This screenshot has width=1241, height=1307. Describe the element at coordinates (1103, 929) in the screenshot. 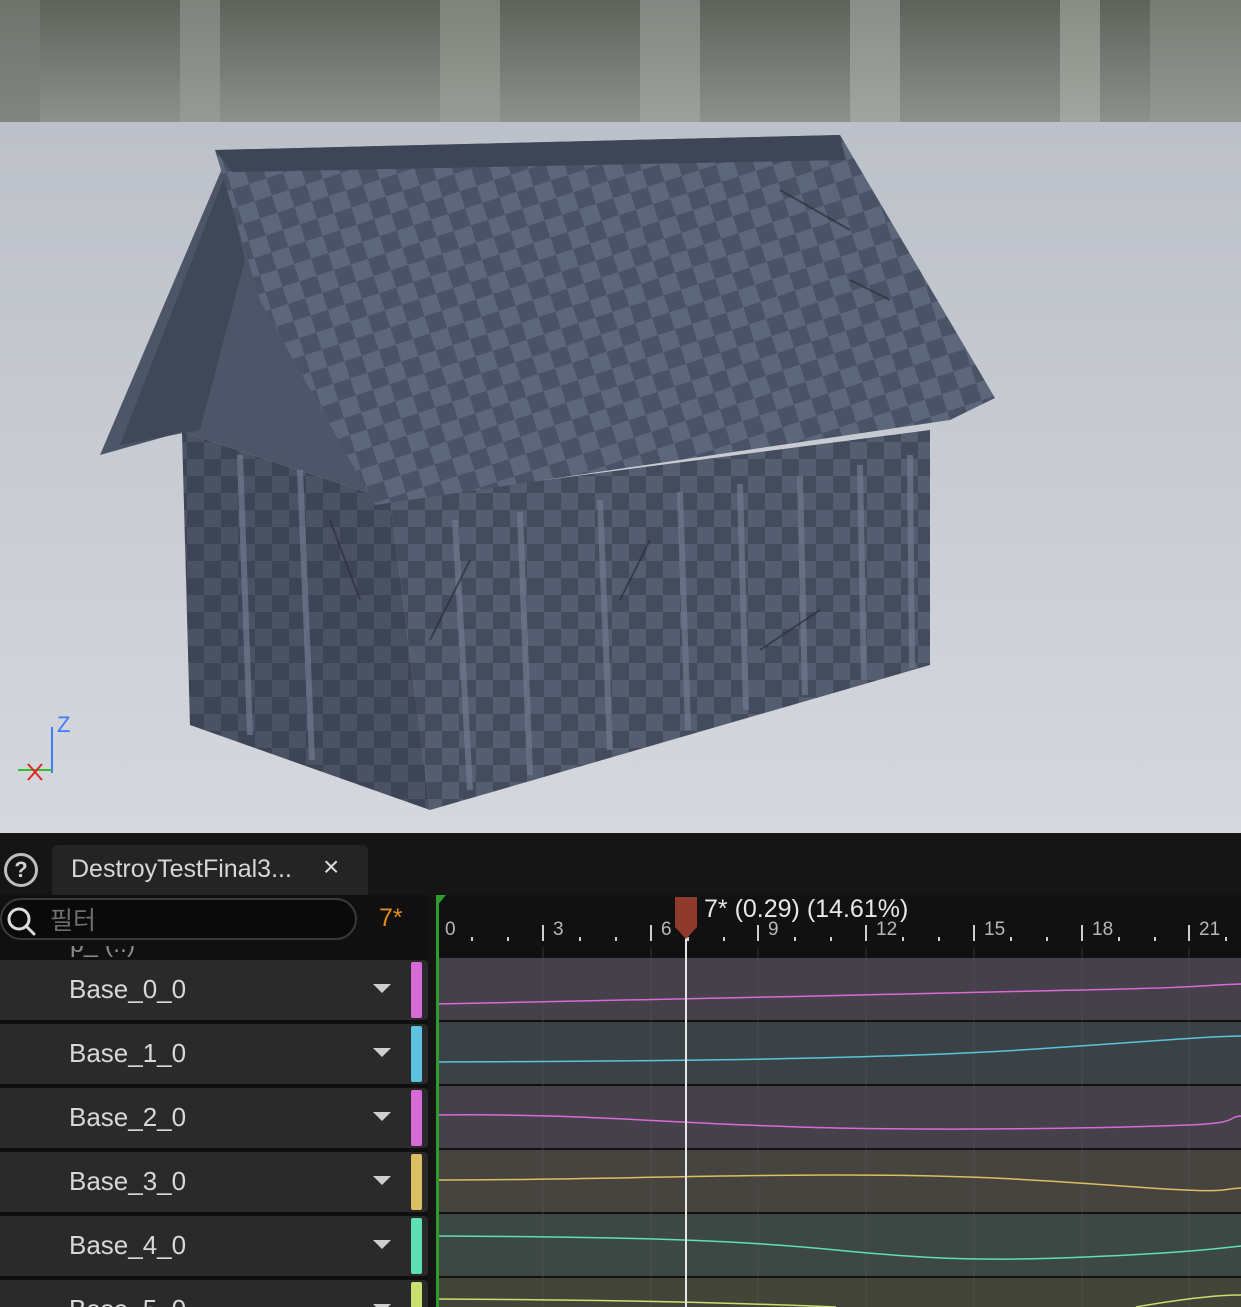

I see `tick-label: 18` at that location.